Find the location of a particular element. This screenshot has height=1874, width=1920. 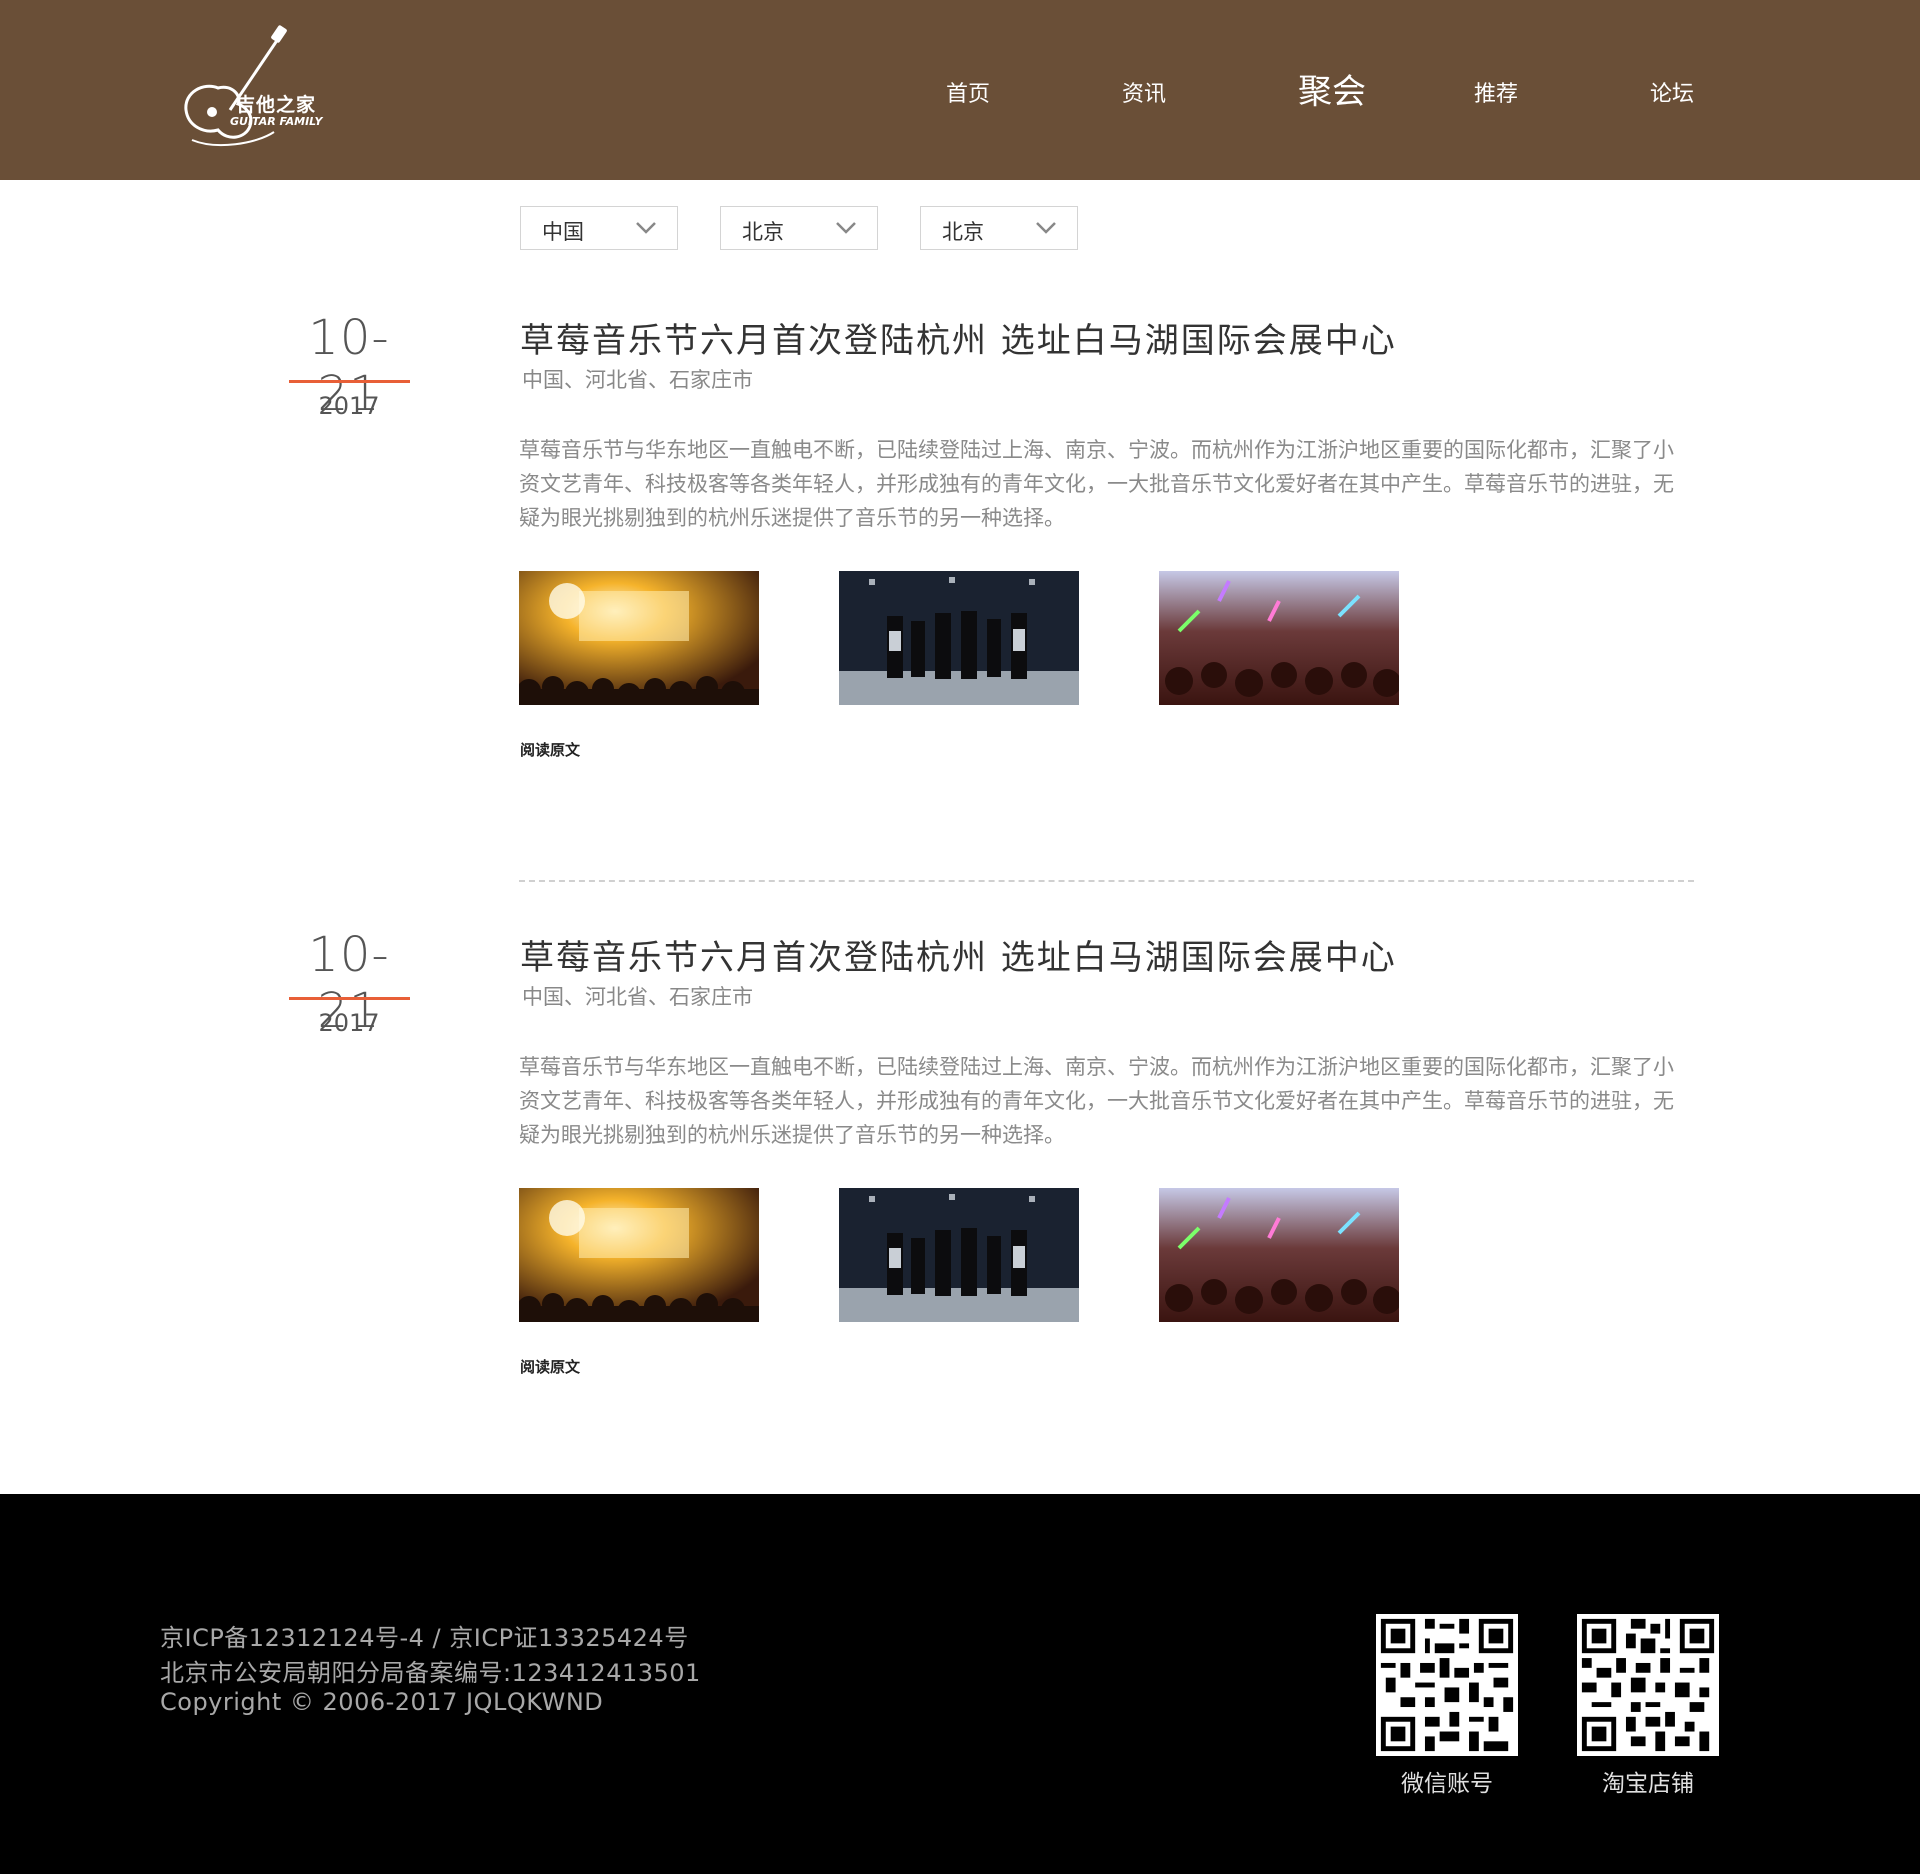

taobao-qr-label: 淘宝店铺 is located at coordinates (1648, 1784).